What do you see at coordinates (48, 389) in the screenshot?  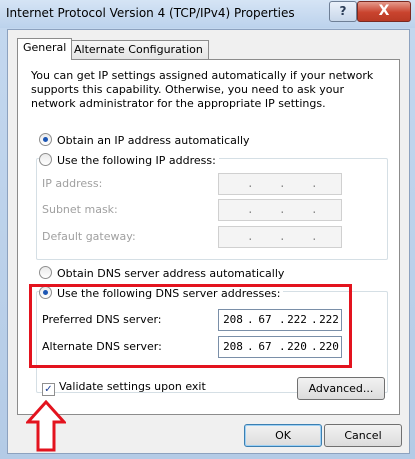 I see `checkmark-icon: ✓` at bounding box center [48, 389].